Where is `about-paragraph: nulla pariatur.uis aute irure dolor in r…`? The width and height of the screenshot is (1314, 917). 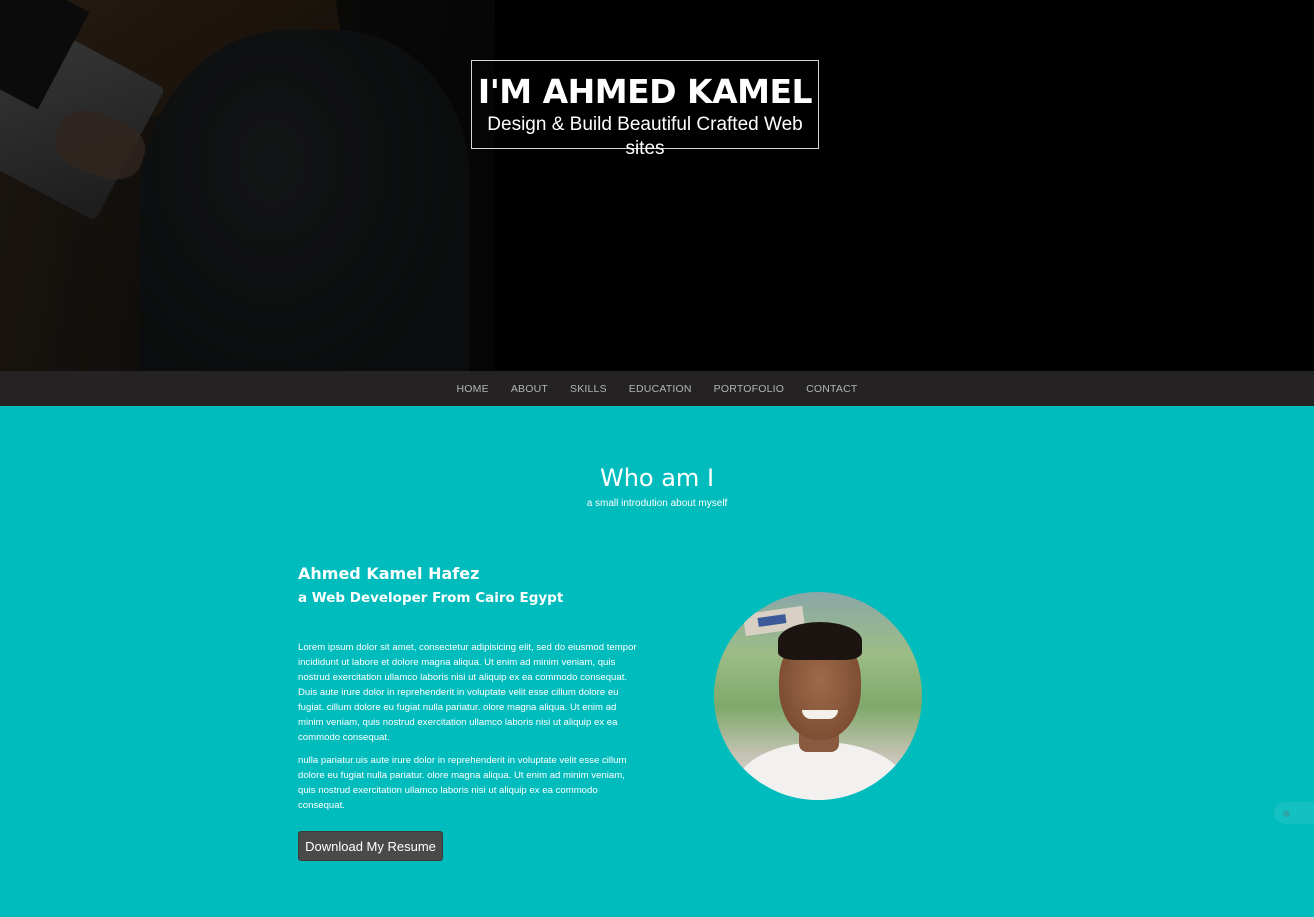
about-paragraph: nulla pariatur.uis aute irure dolor in r… is located at coordinates (462, 783).